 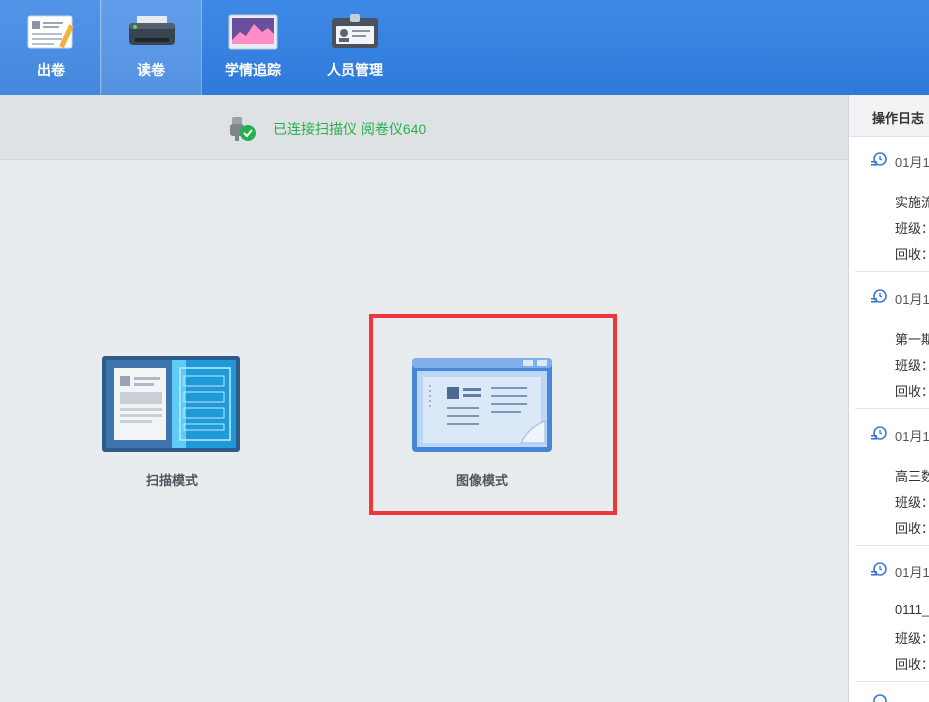 I want to click on log-entry-title: 第一期, so click(x=912, y=339).